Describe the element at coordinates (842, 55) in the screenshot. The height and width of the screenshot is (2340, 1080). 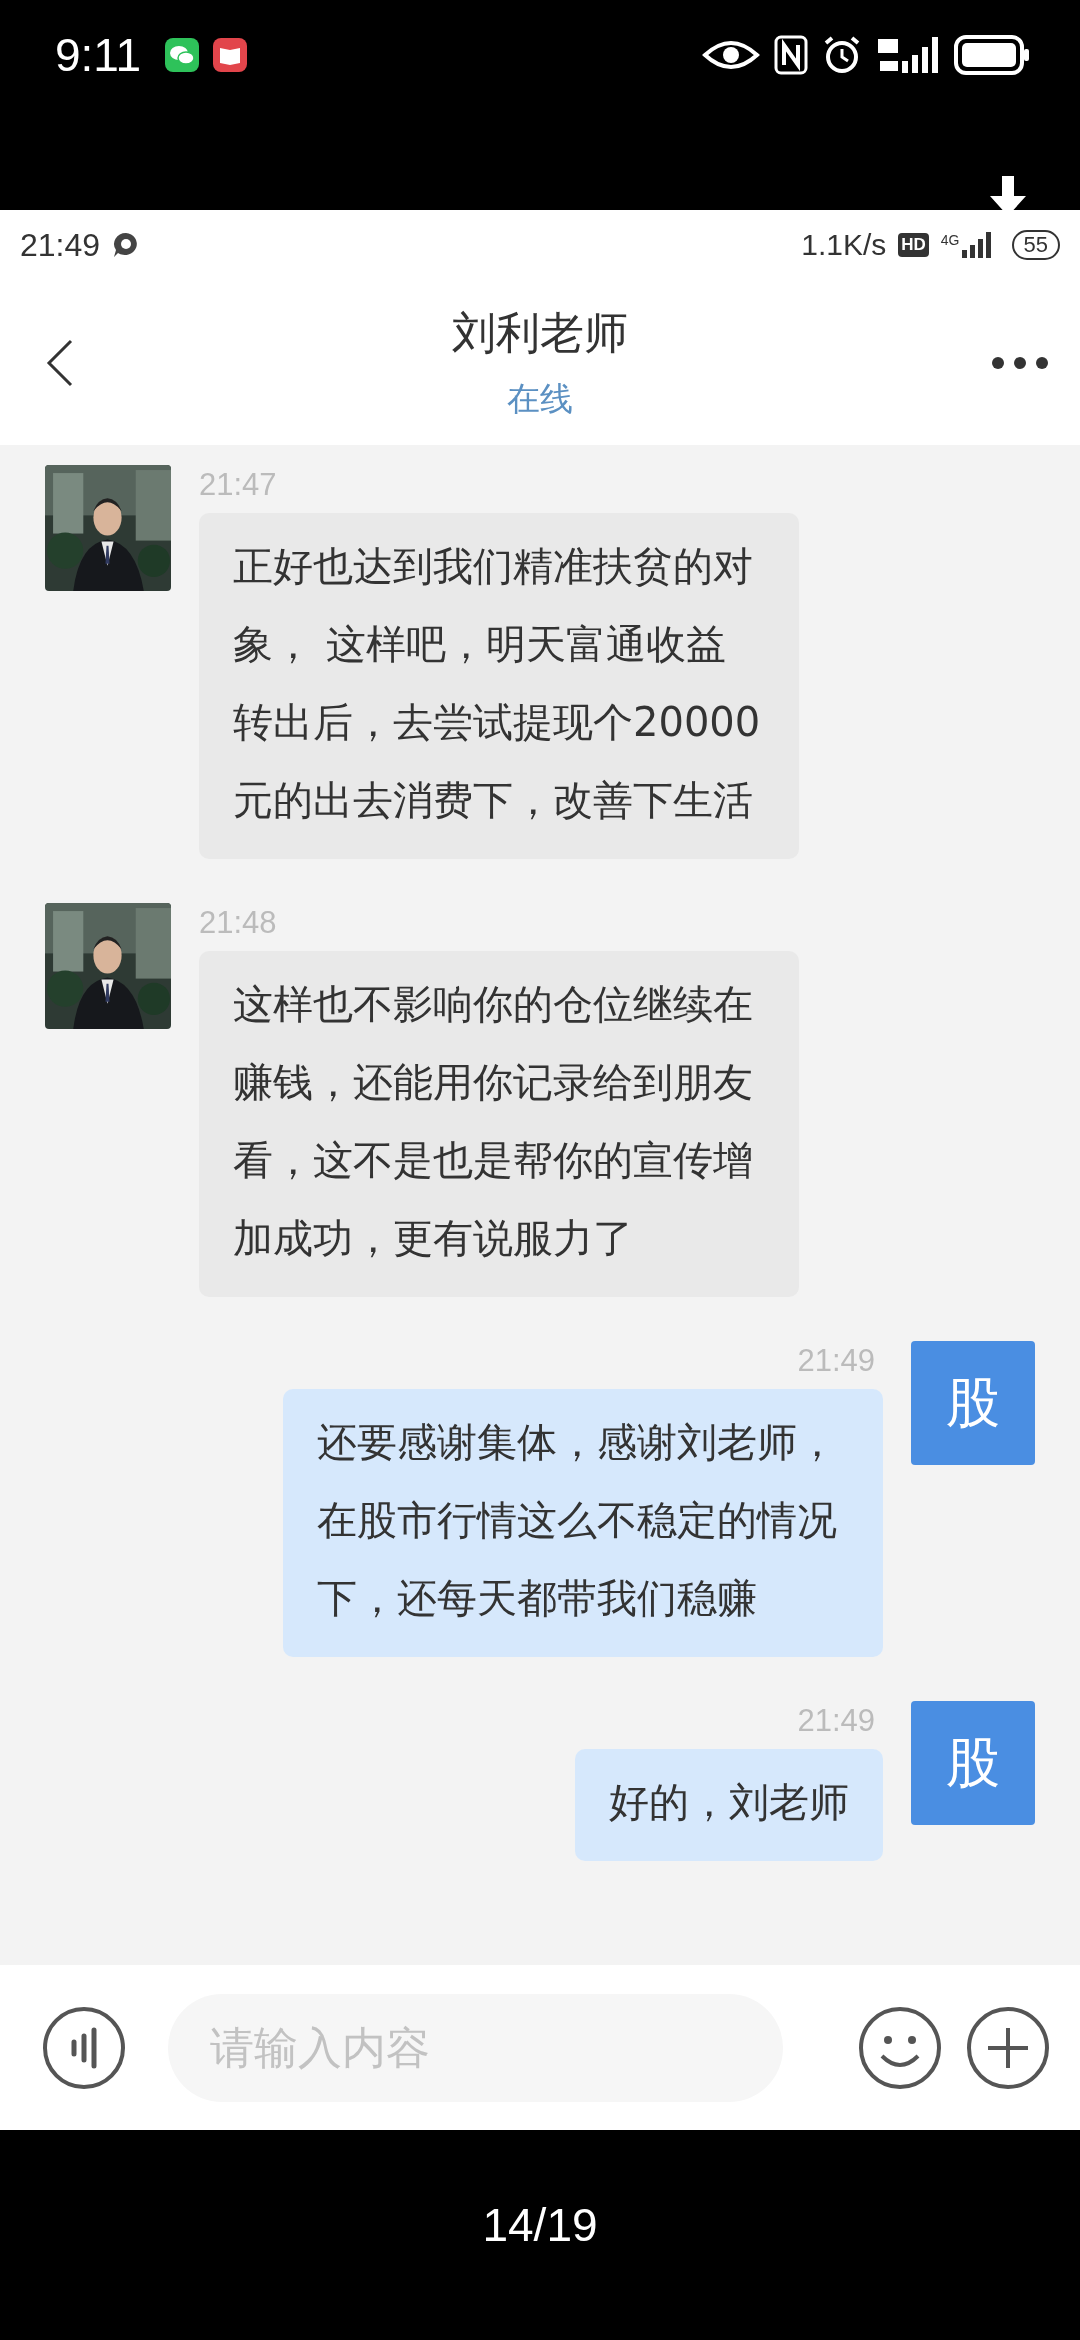
I see `alarm-icon` at that location.